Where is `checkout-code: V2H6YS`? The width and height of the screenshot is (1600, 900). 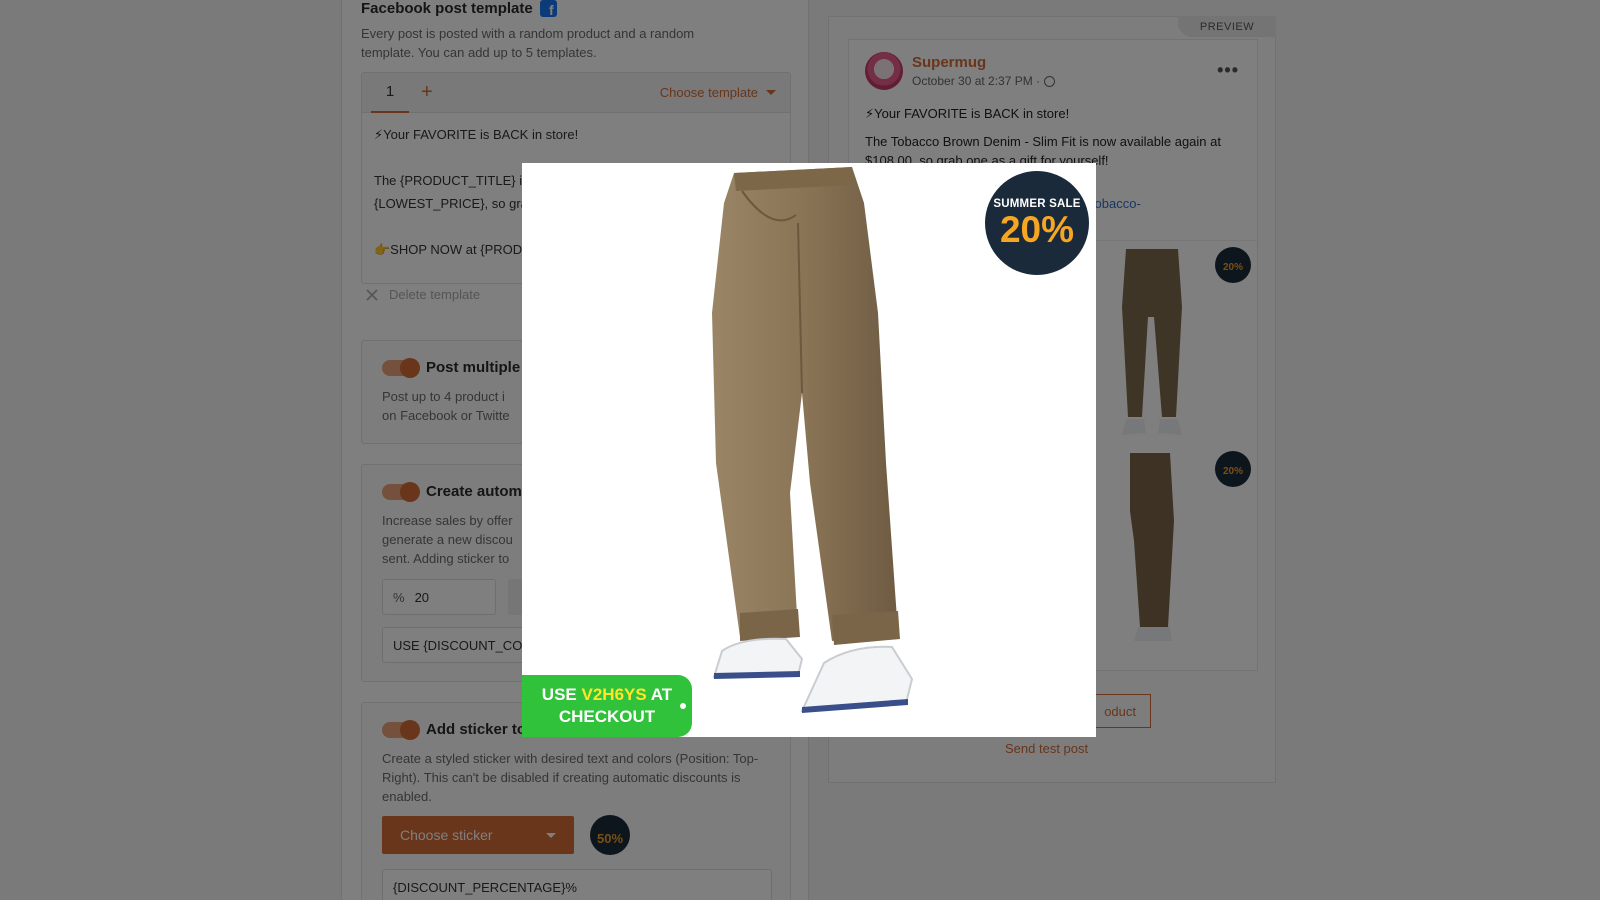
checkout-code: V2H6YS is located at coordinates (614, 694).